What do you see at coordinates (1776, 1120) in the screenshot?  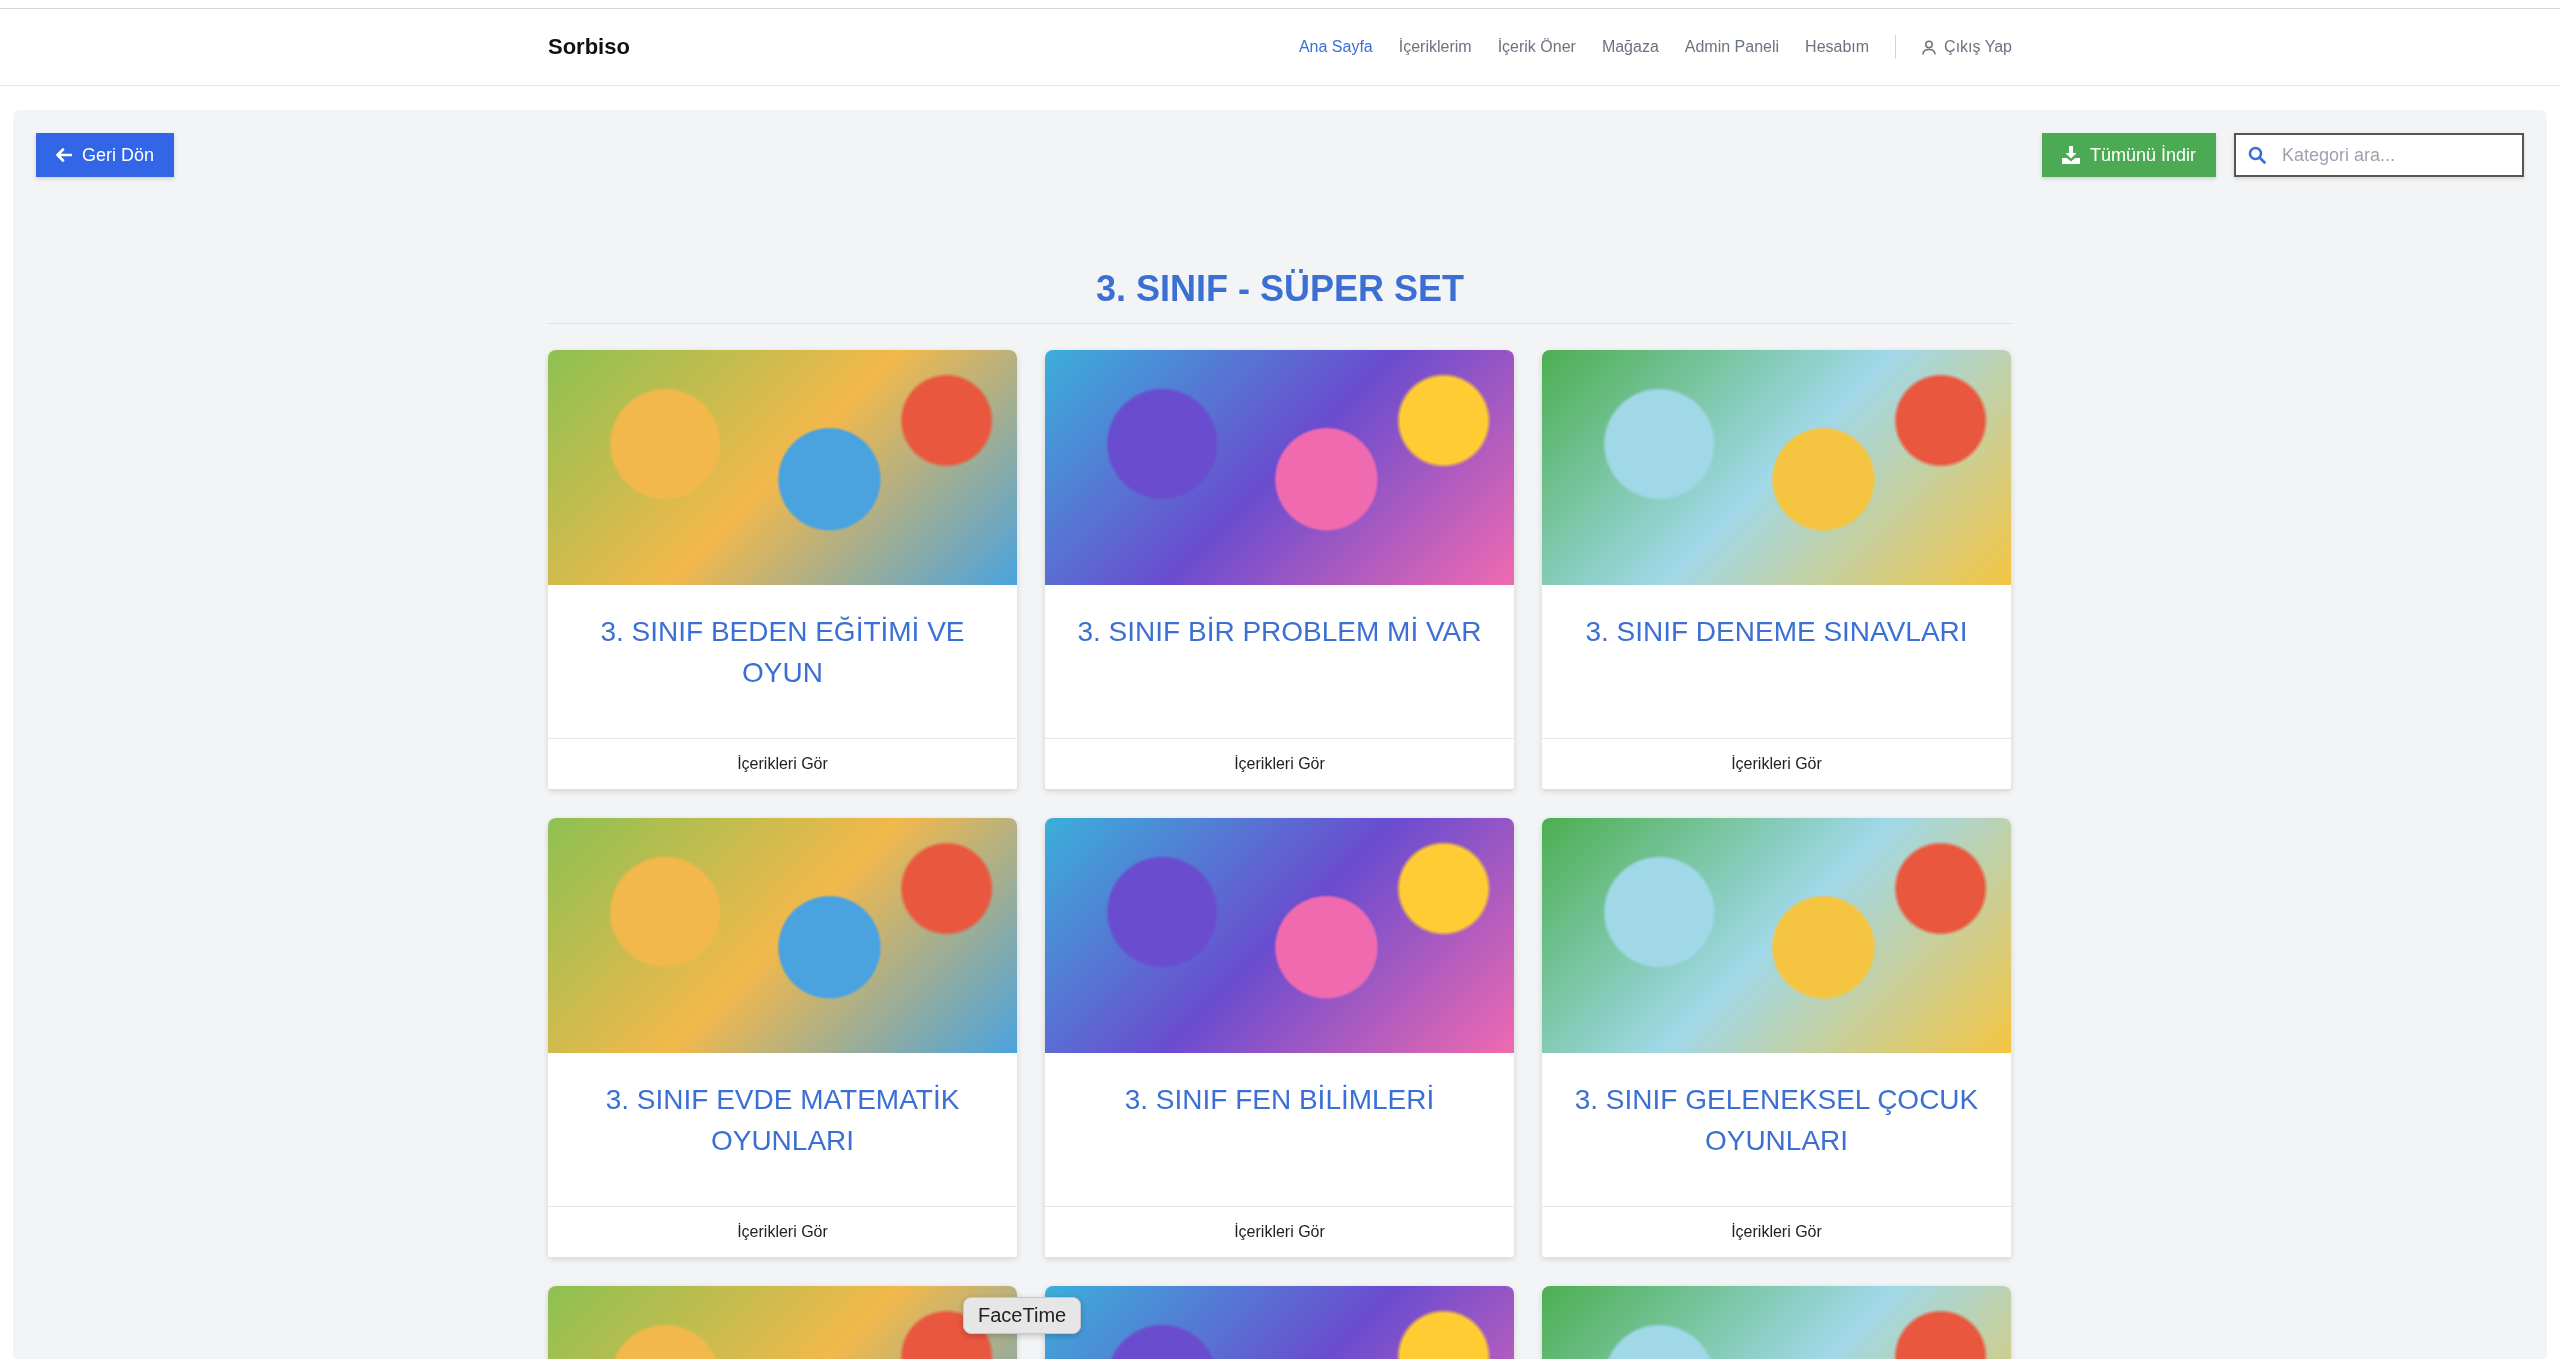 I see `card-title: 3. SINIF GELENEKSEL ÇOCUK OYUNLARI` at bounding box center [1776, 1120].